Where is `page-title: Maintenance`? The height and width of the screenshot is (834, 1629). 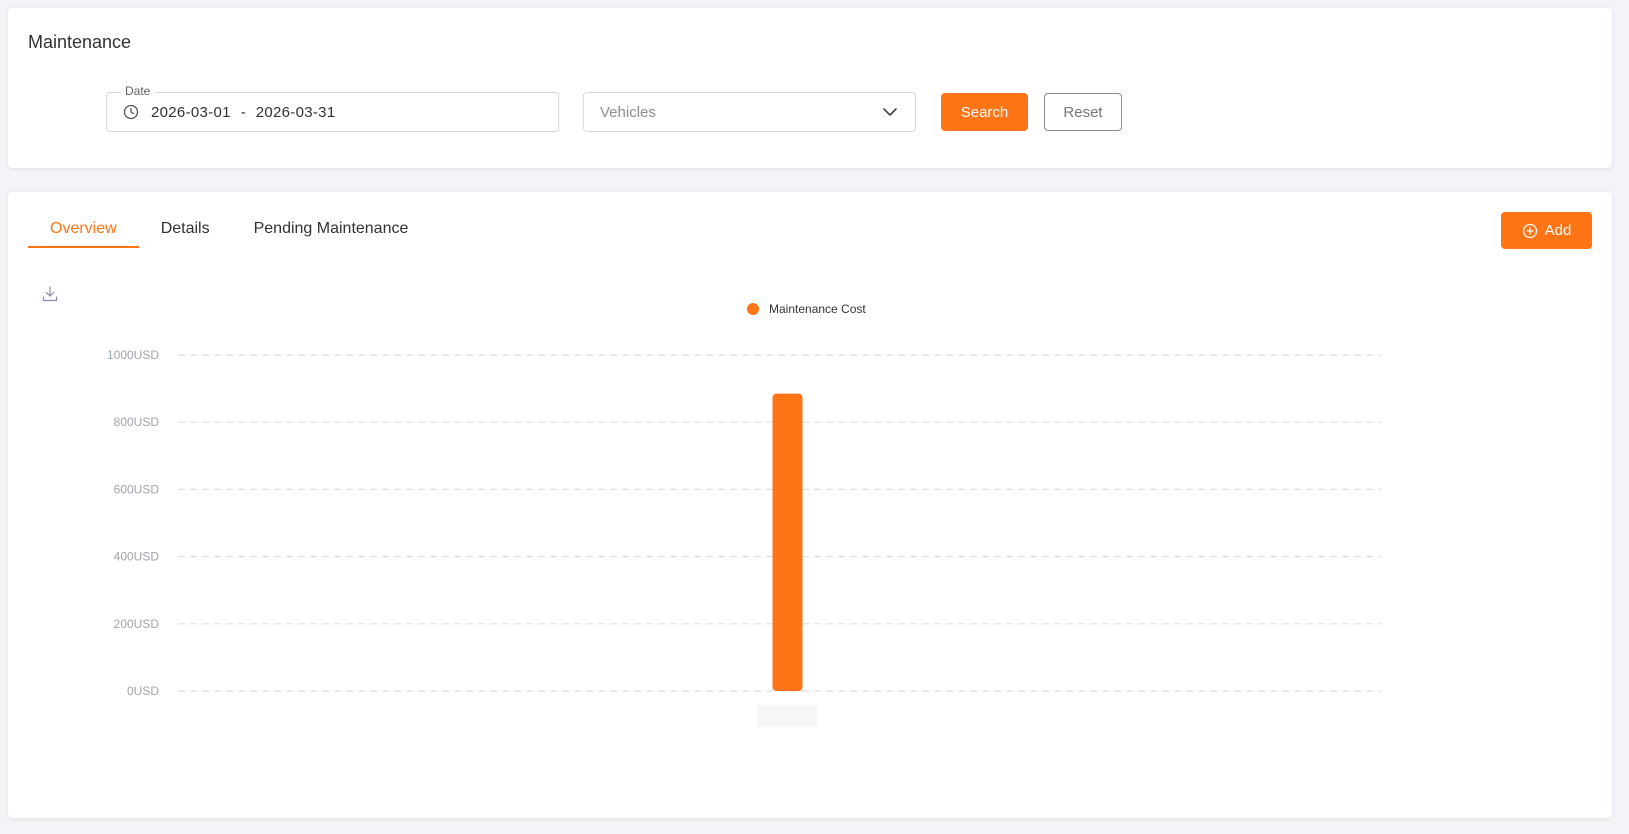
page-title: Maintenance is located at coordinates (80, 42).